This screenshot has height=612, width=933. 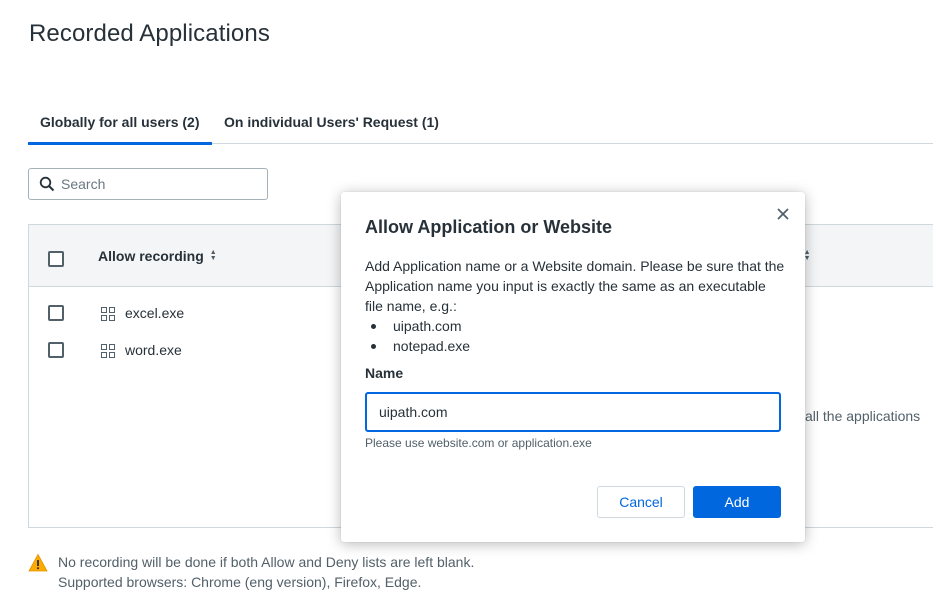 What do you see at coordinates (417, 326) in the screenshot?
I see `list-item: uipath.com` at bounding box center [417, 326].